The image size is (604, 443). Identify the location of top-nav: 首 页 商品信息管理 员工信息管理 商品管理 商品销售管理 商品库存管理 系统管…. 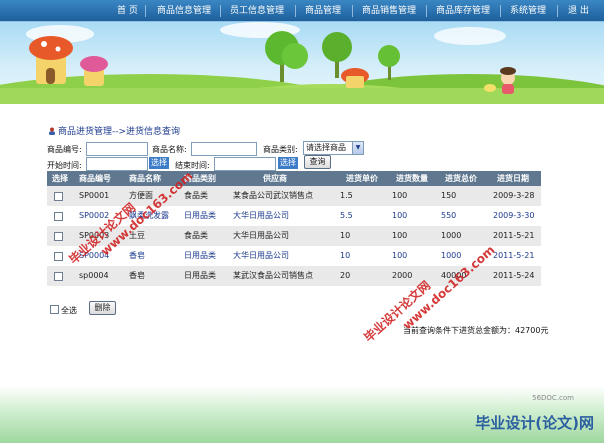
(302, 11).